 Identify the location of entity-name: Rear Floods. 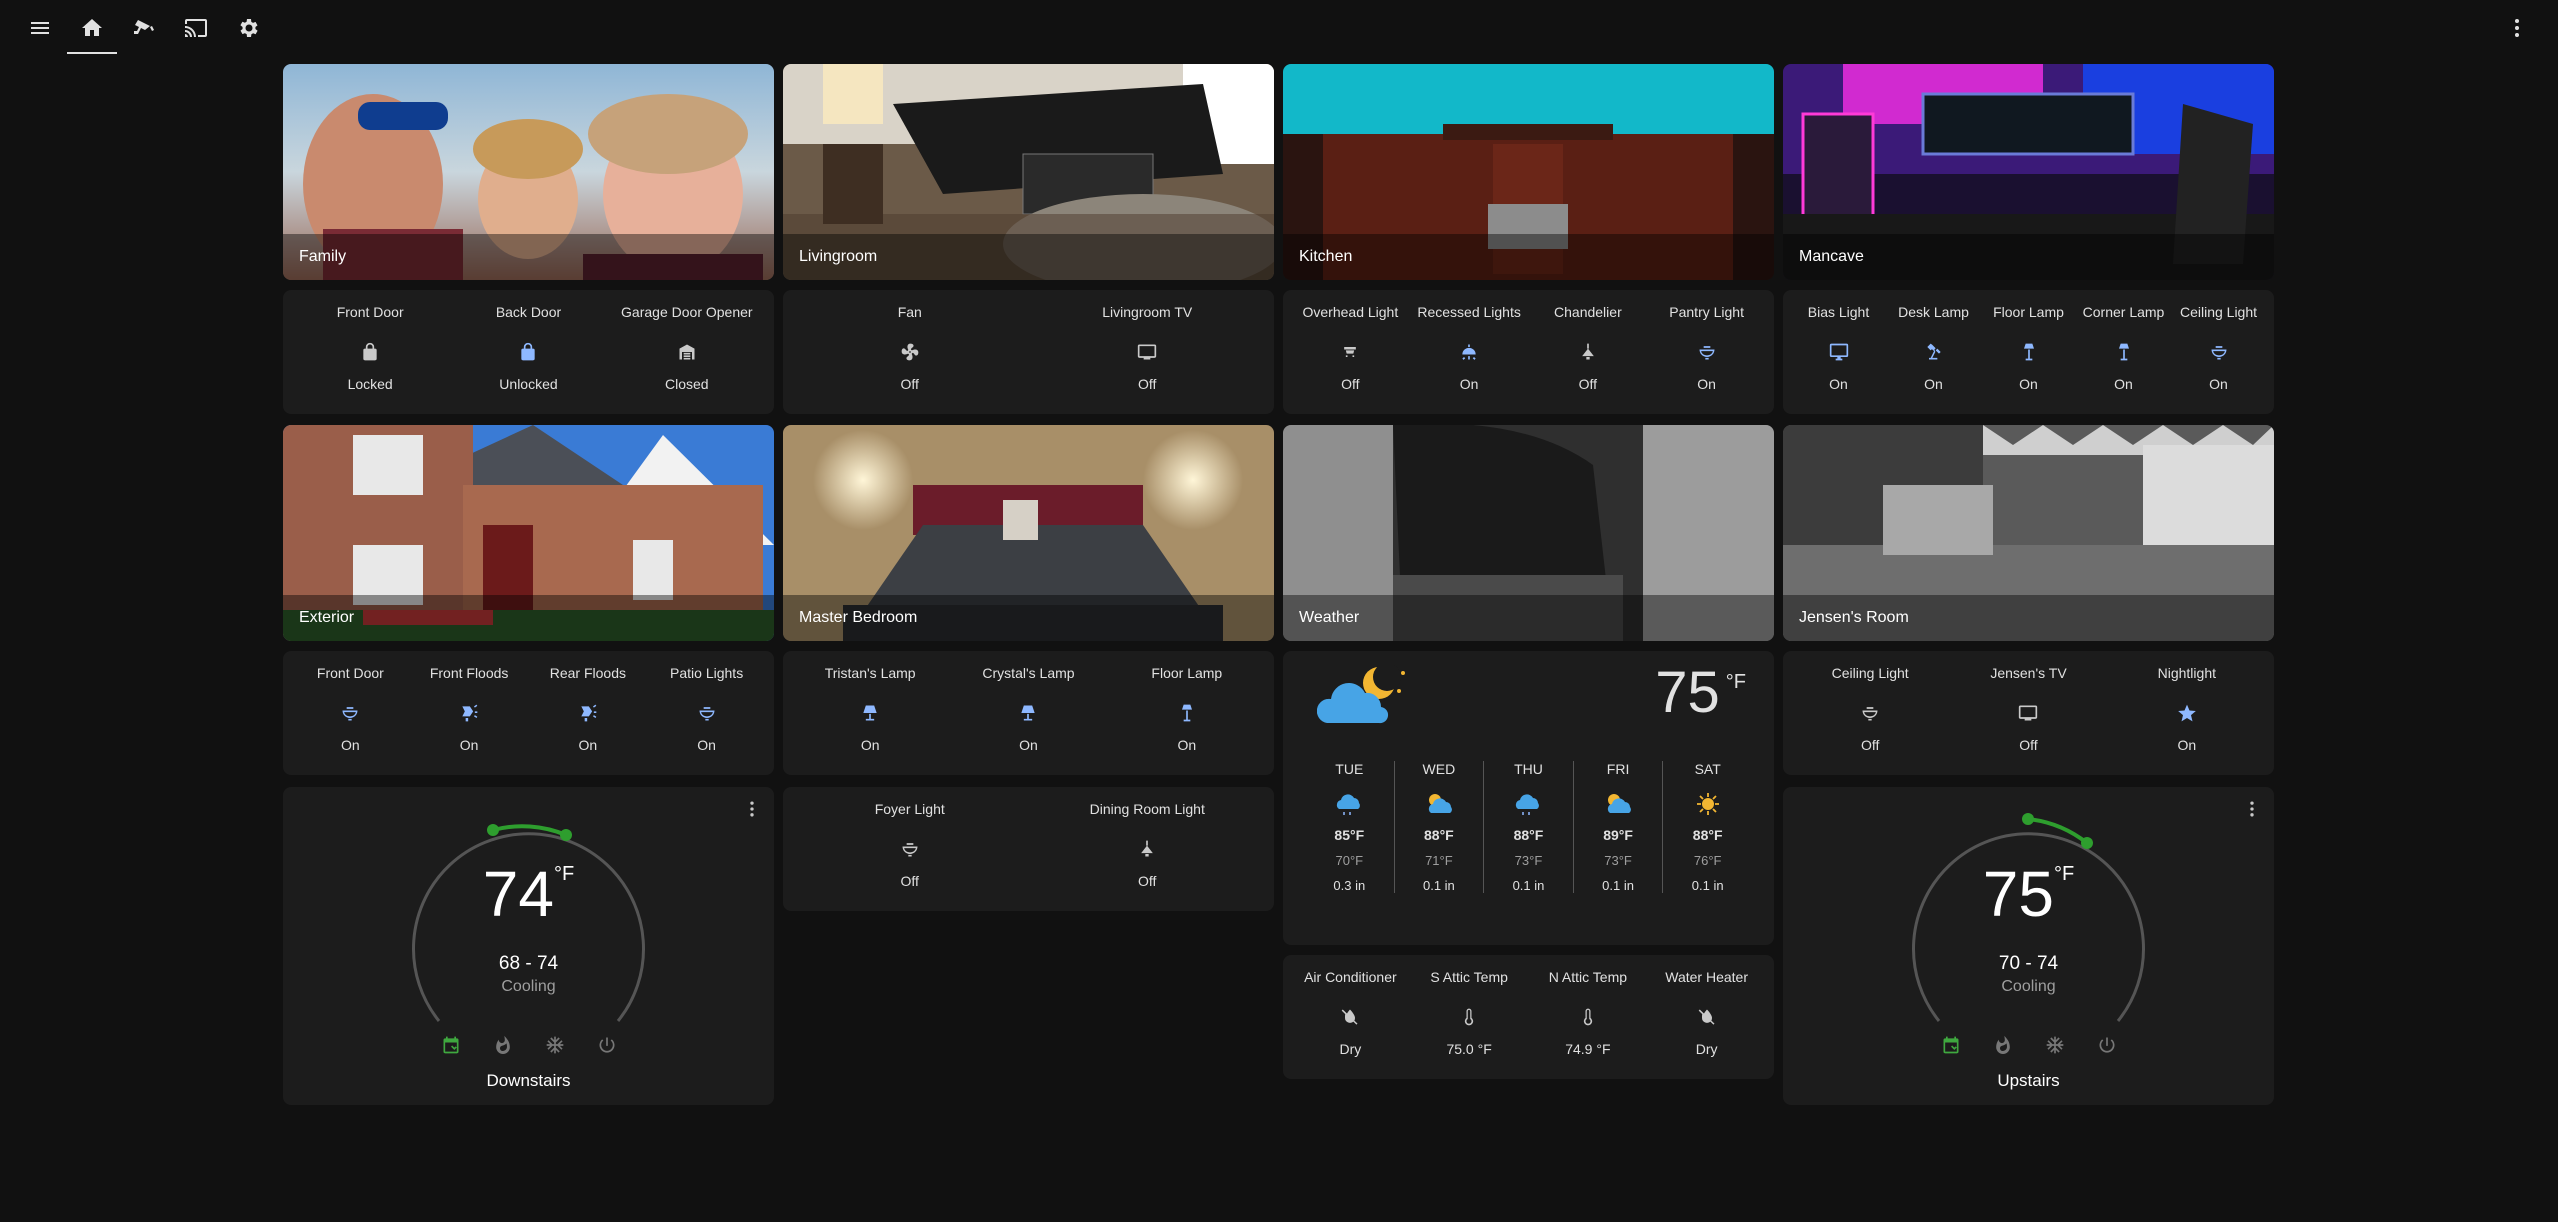
(587, 673).